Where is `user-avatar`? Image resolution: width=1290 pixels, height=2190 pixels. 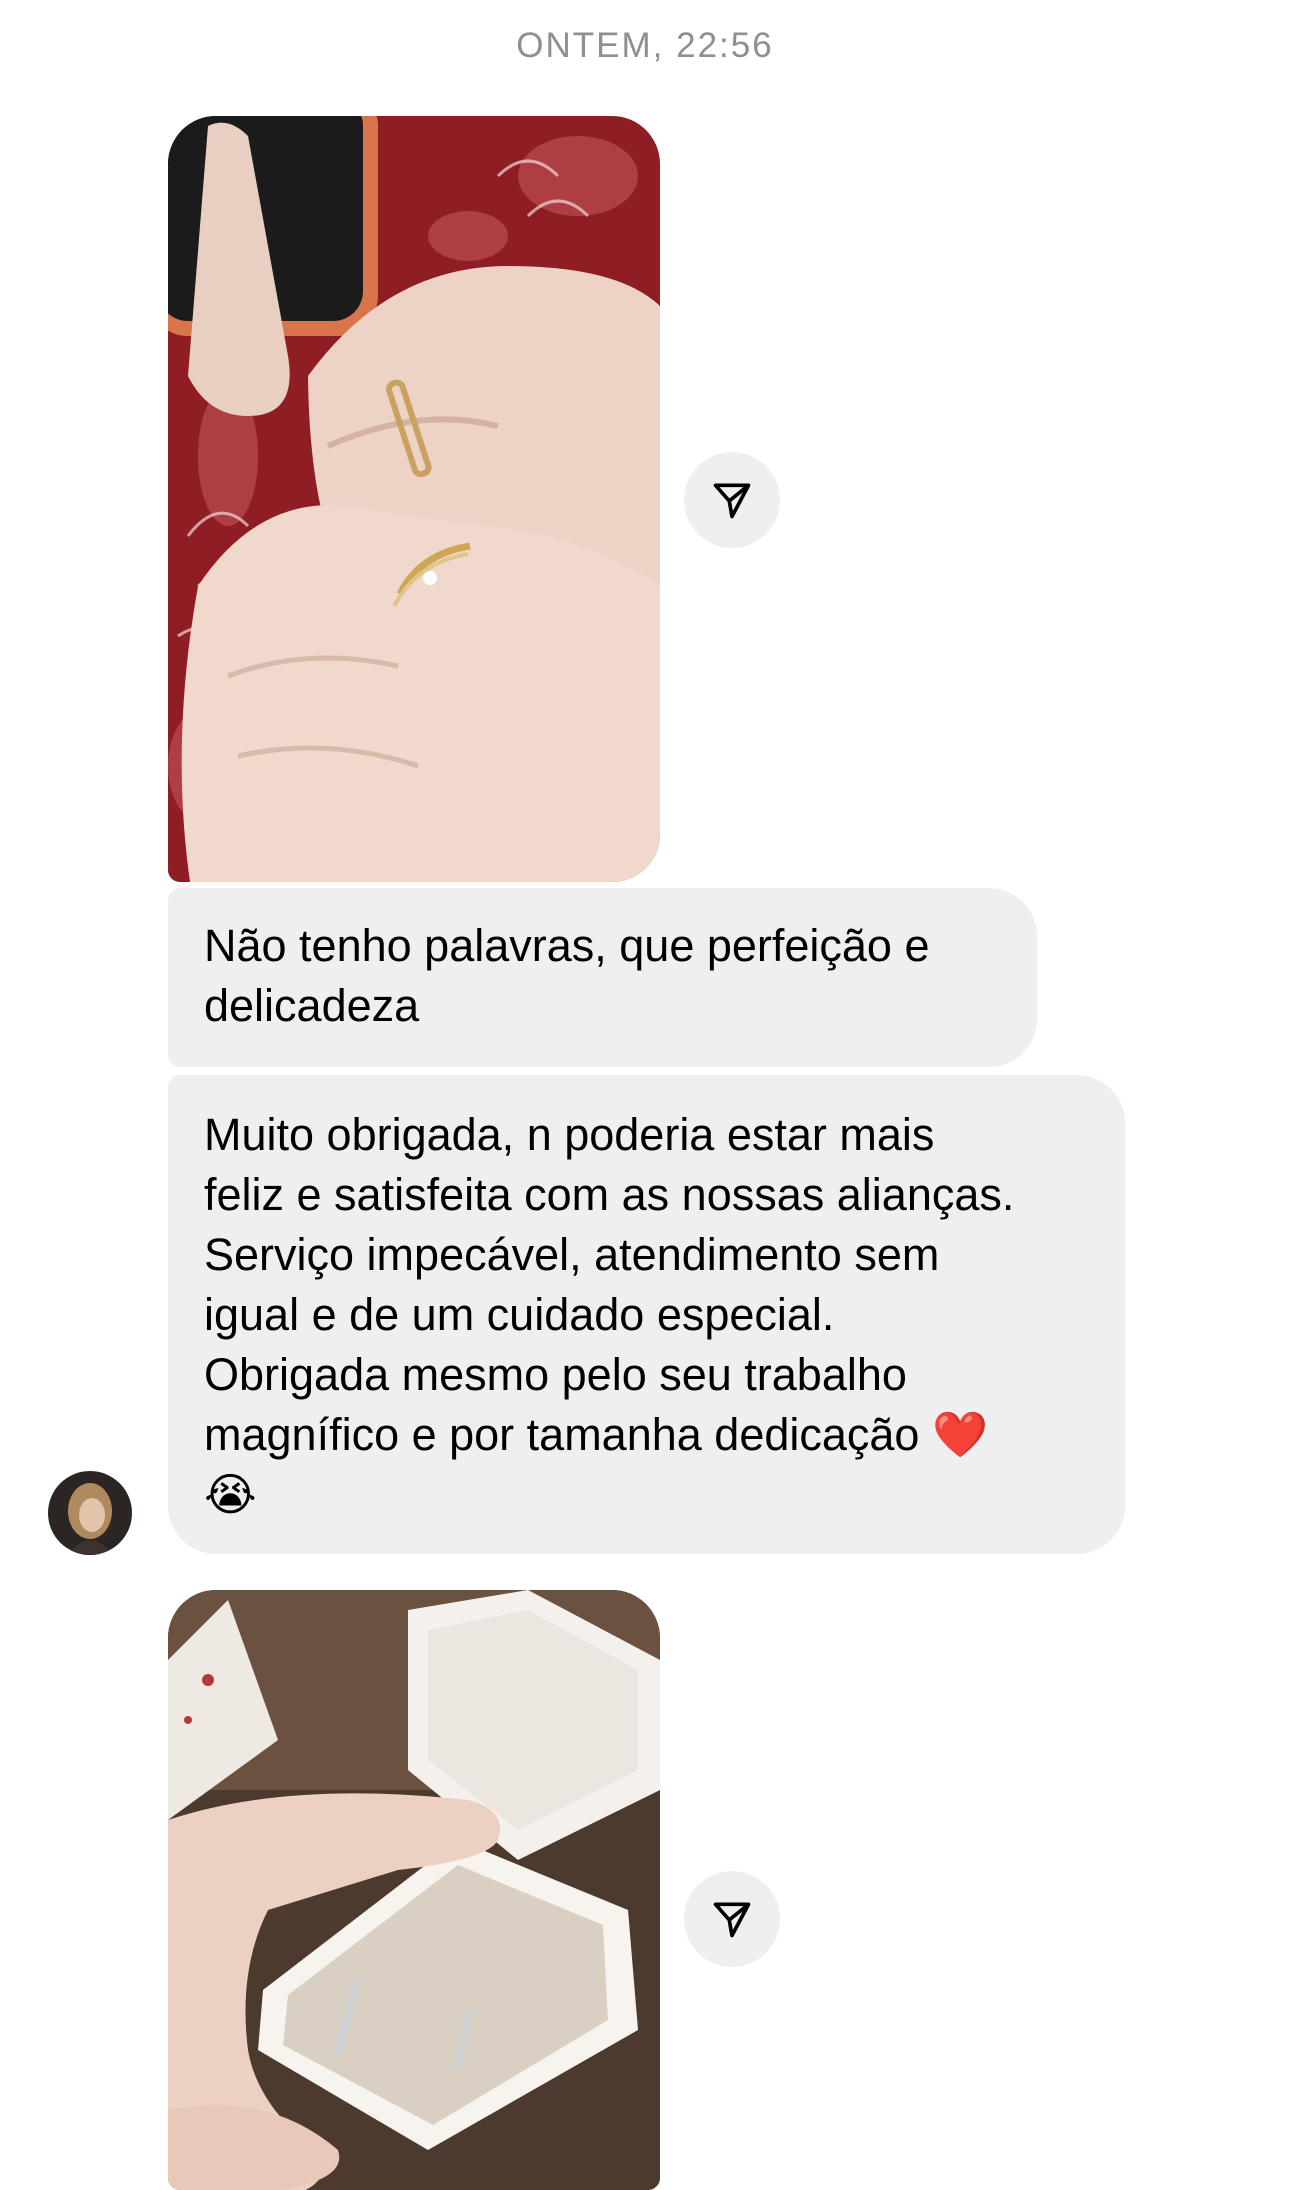
user-avatar is located at coordinates (90, 1513).